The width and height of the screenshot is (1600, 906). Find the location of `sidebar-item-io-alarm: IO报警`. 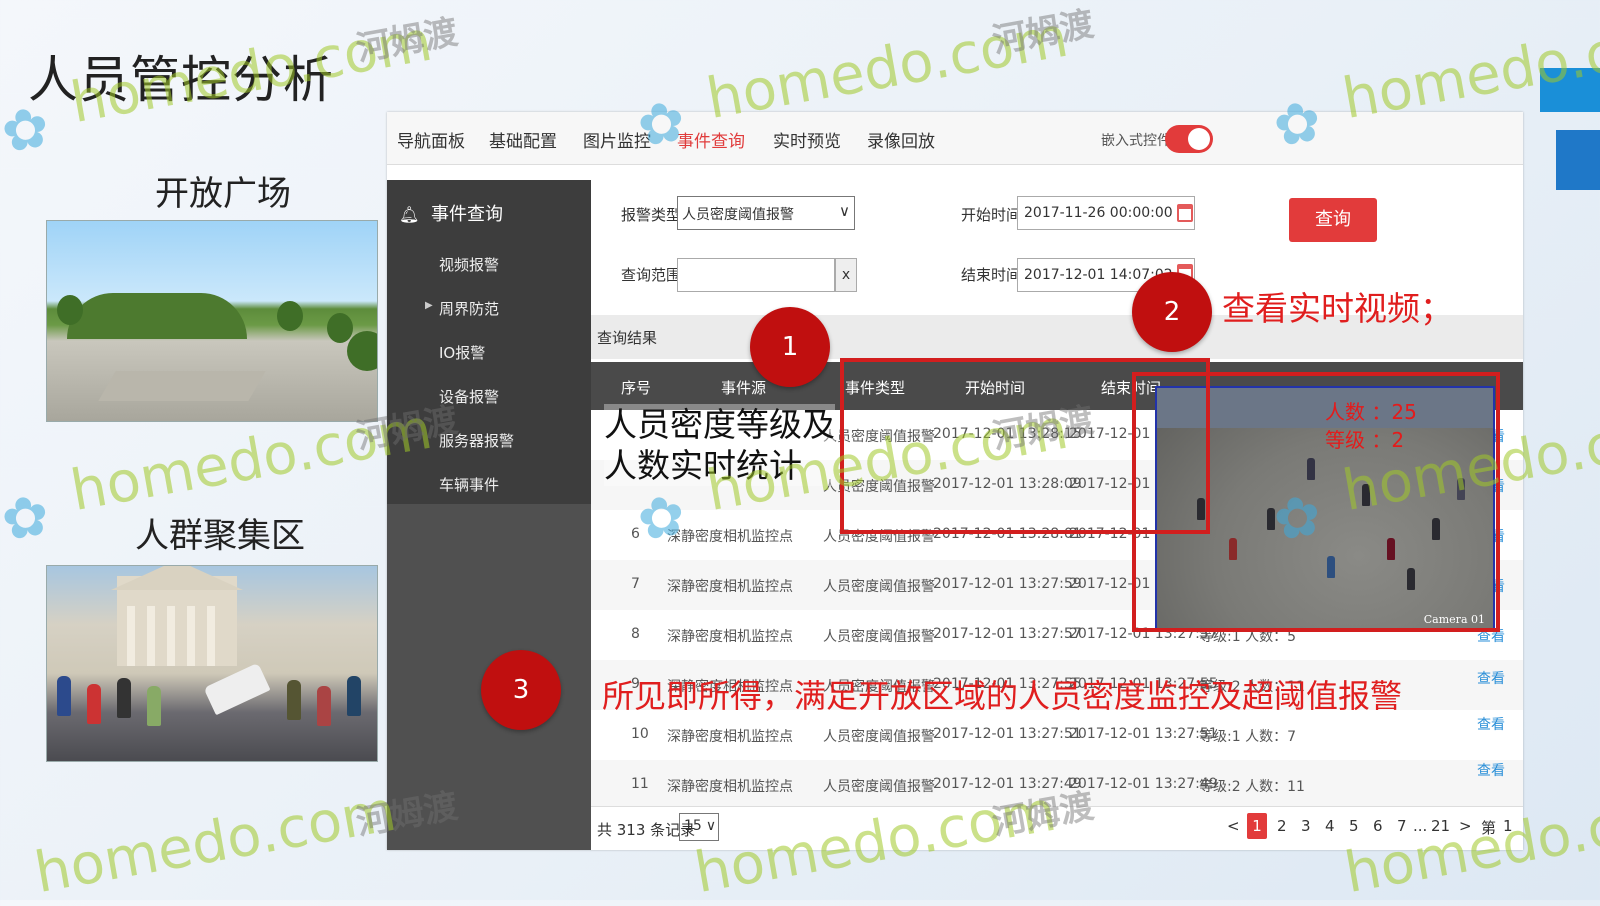

sidebar-item-io-alarm: IO报警 is located at coordinates (462, 352).